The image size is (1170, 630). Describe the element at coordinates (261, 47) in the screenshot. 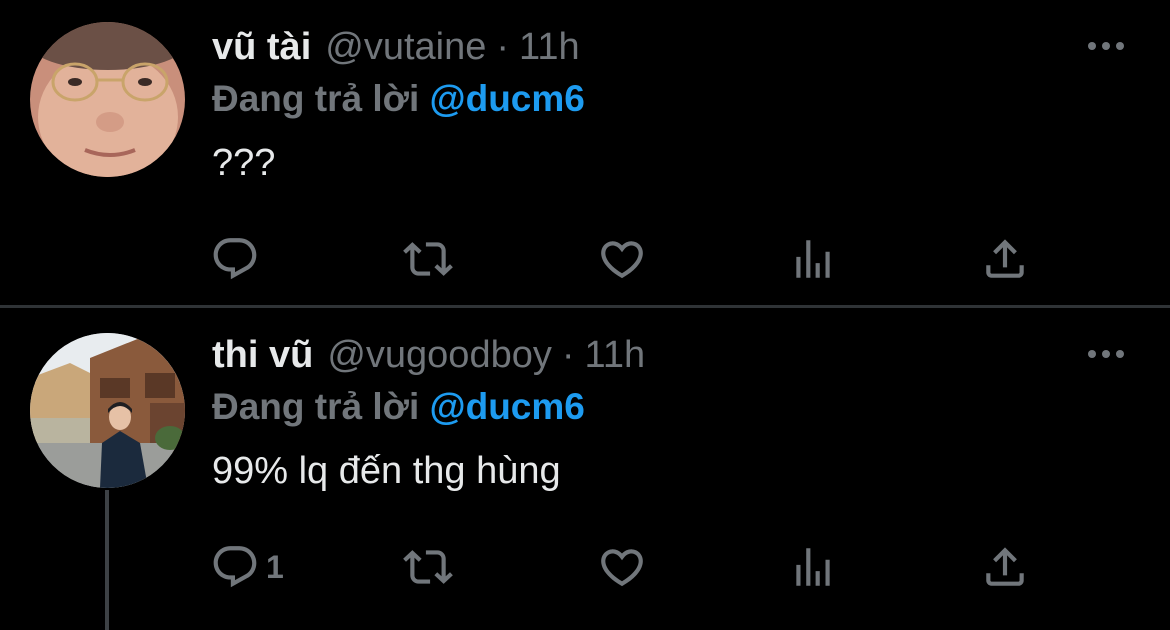

I see `display-name: vũ tài` at that location.